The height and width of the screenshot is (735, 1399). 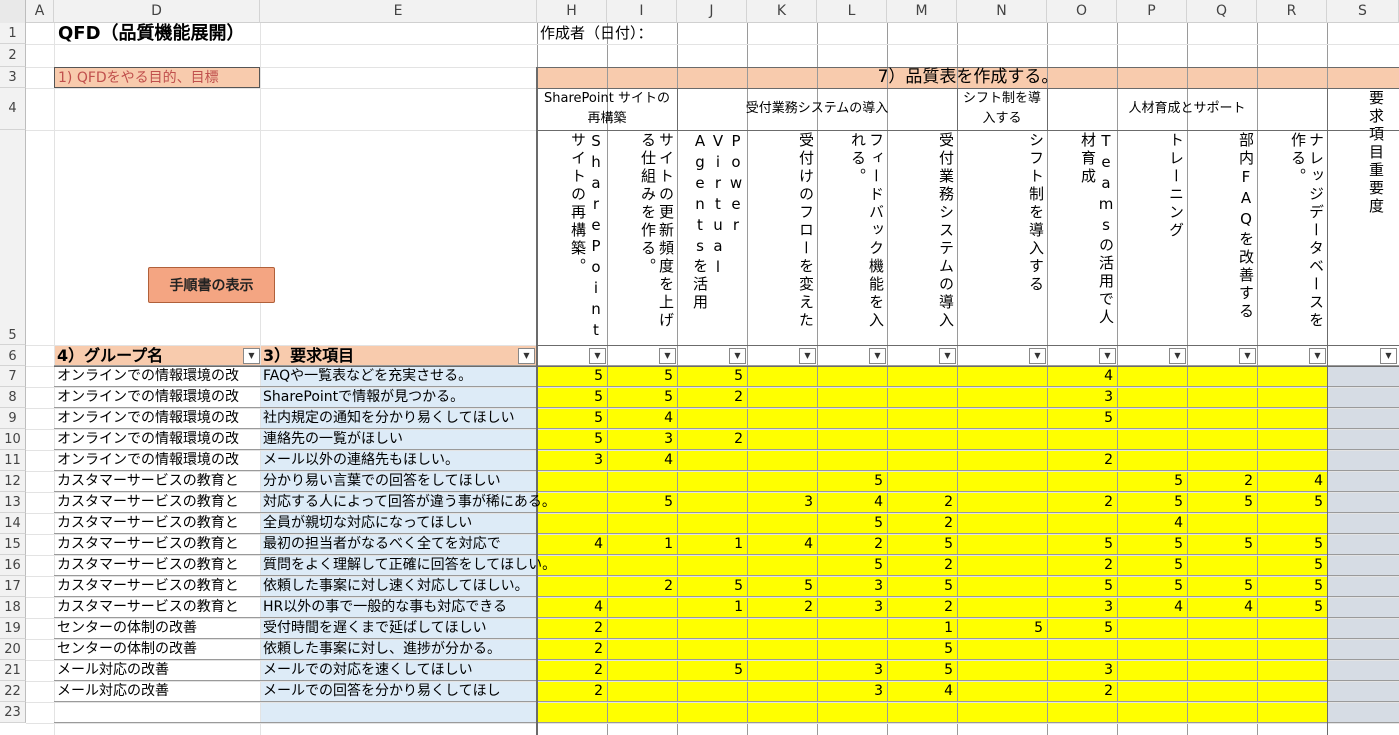 What do you see at coordinates (13, 502) in the screenshot?
I see `row-header-13: 13` at bounding box center [13, 502].